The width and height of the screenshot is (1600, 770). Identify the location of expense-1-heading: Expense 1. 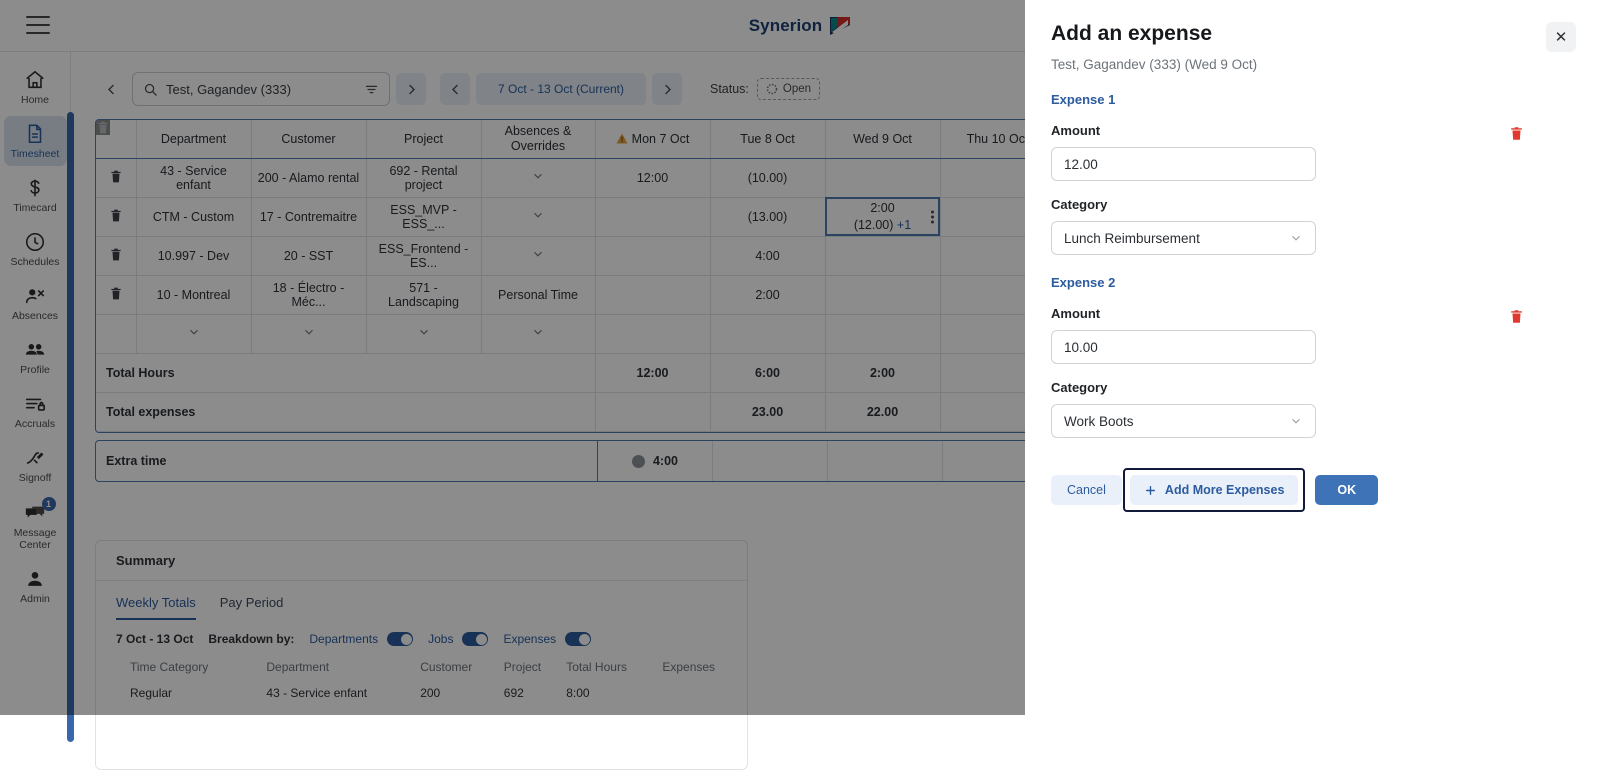
(1309, 99).